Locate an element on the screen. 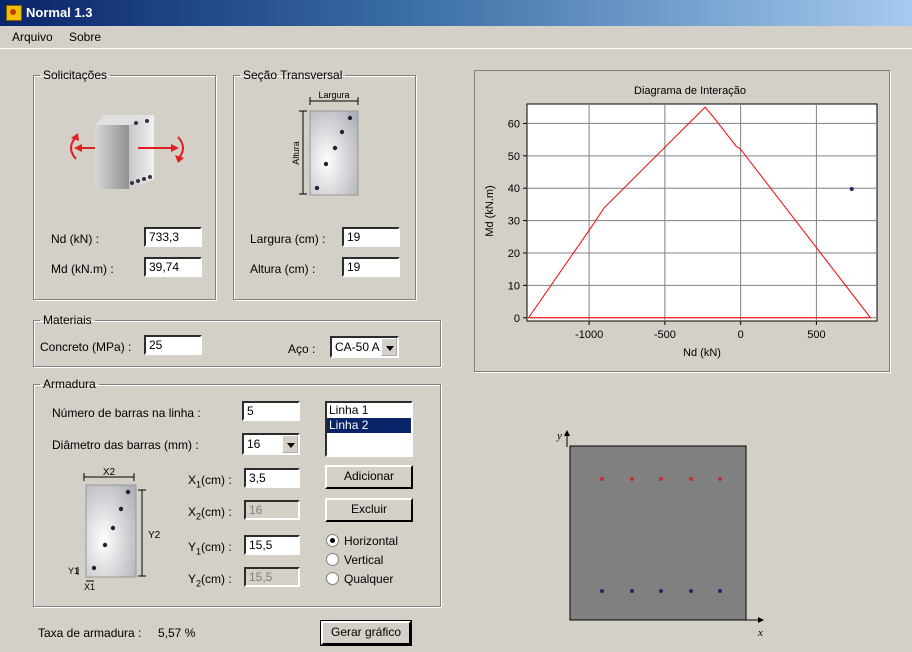 The width and height of the screenshot is (912, 652). y-axis-label: Md (kN.m) is located at coordinates (490, 210).